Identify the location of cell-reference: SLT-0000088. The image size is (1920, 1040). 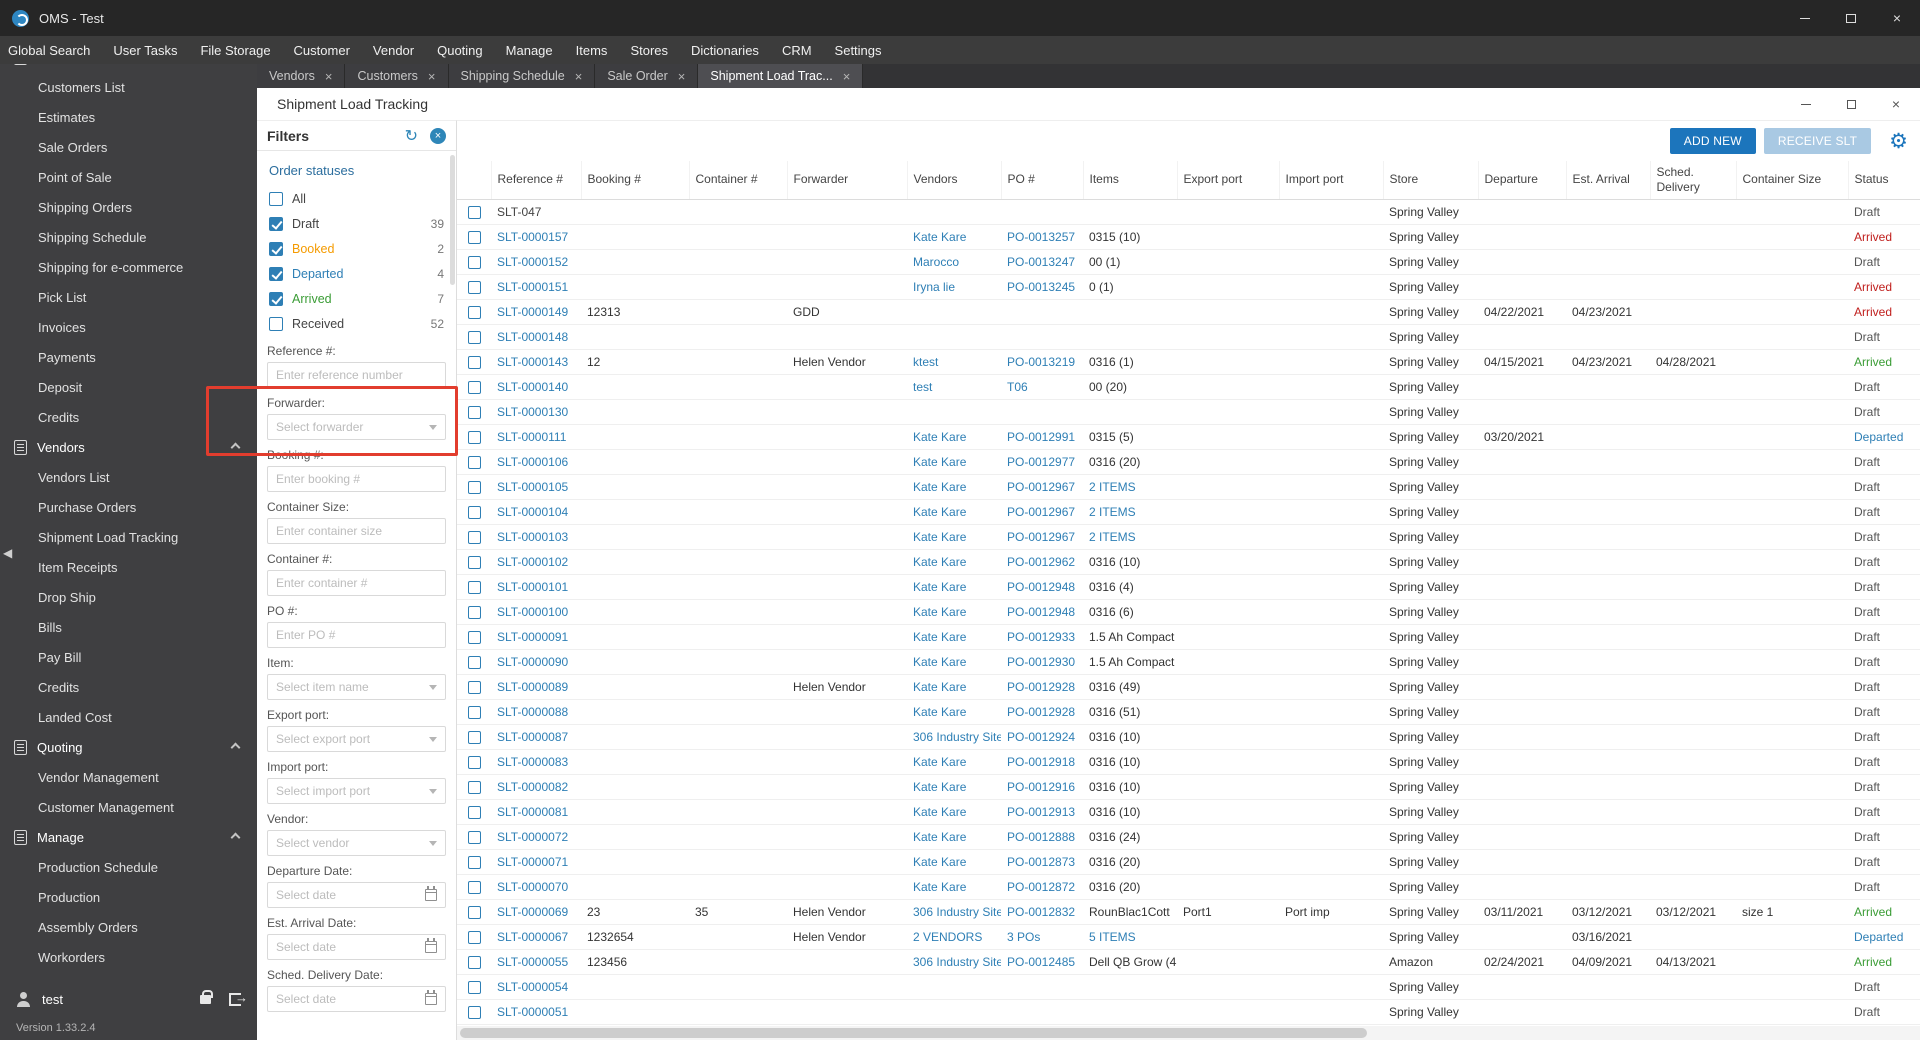
(536, 712).